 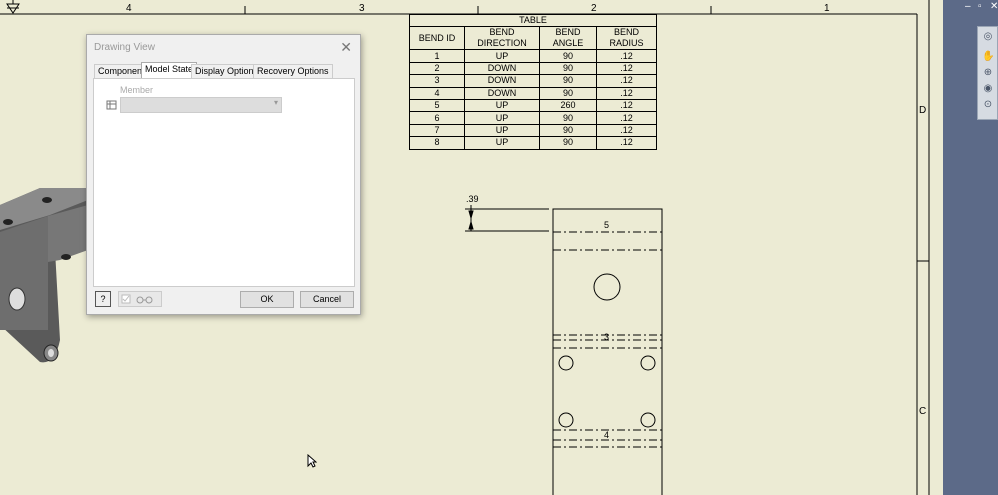 What do you see at coordinates (988, 57) in the screenshot?
I see `pan-icon: ✋` at bounding box center [988, 57].